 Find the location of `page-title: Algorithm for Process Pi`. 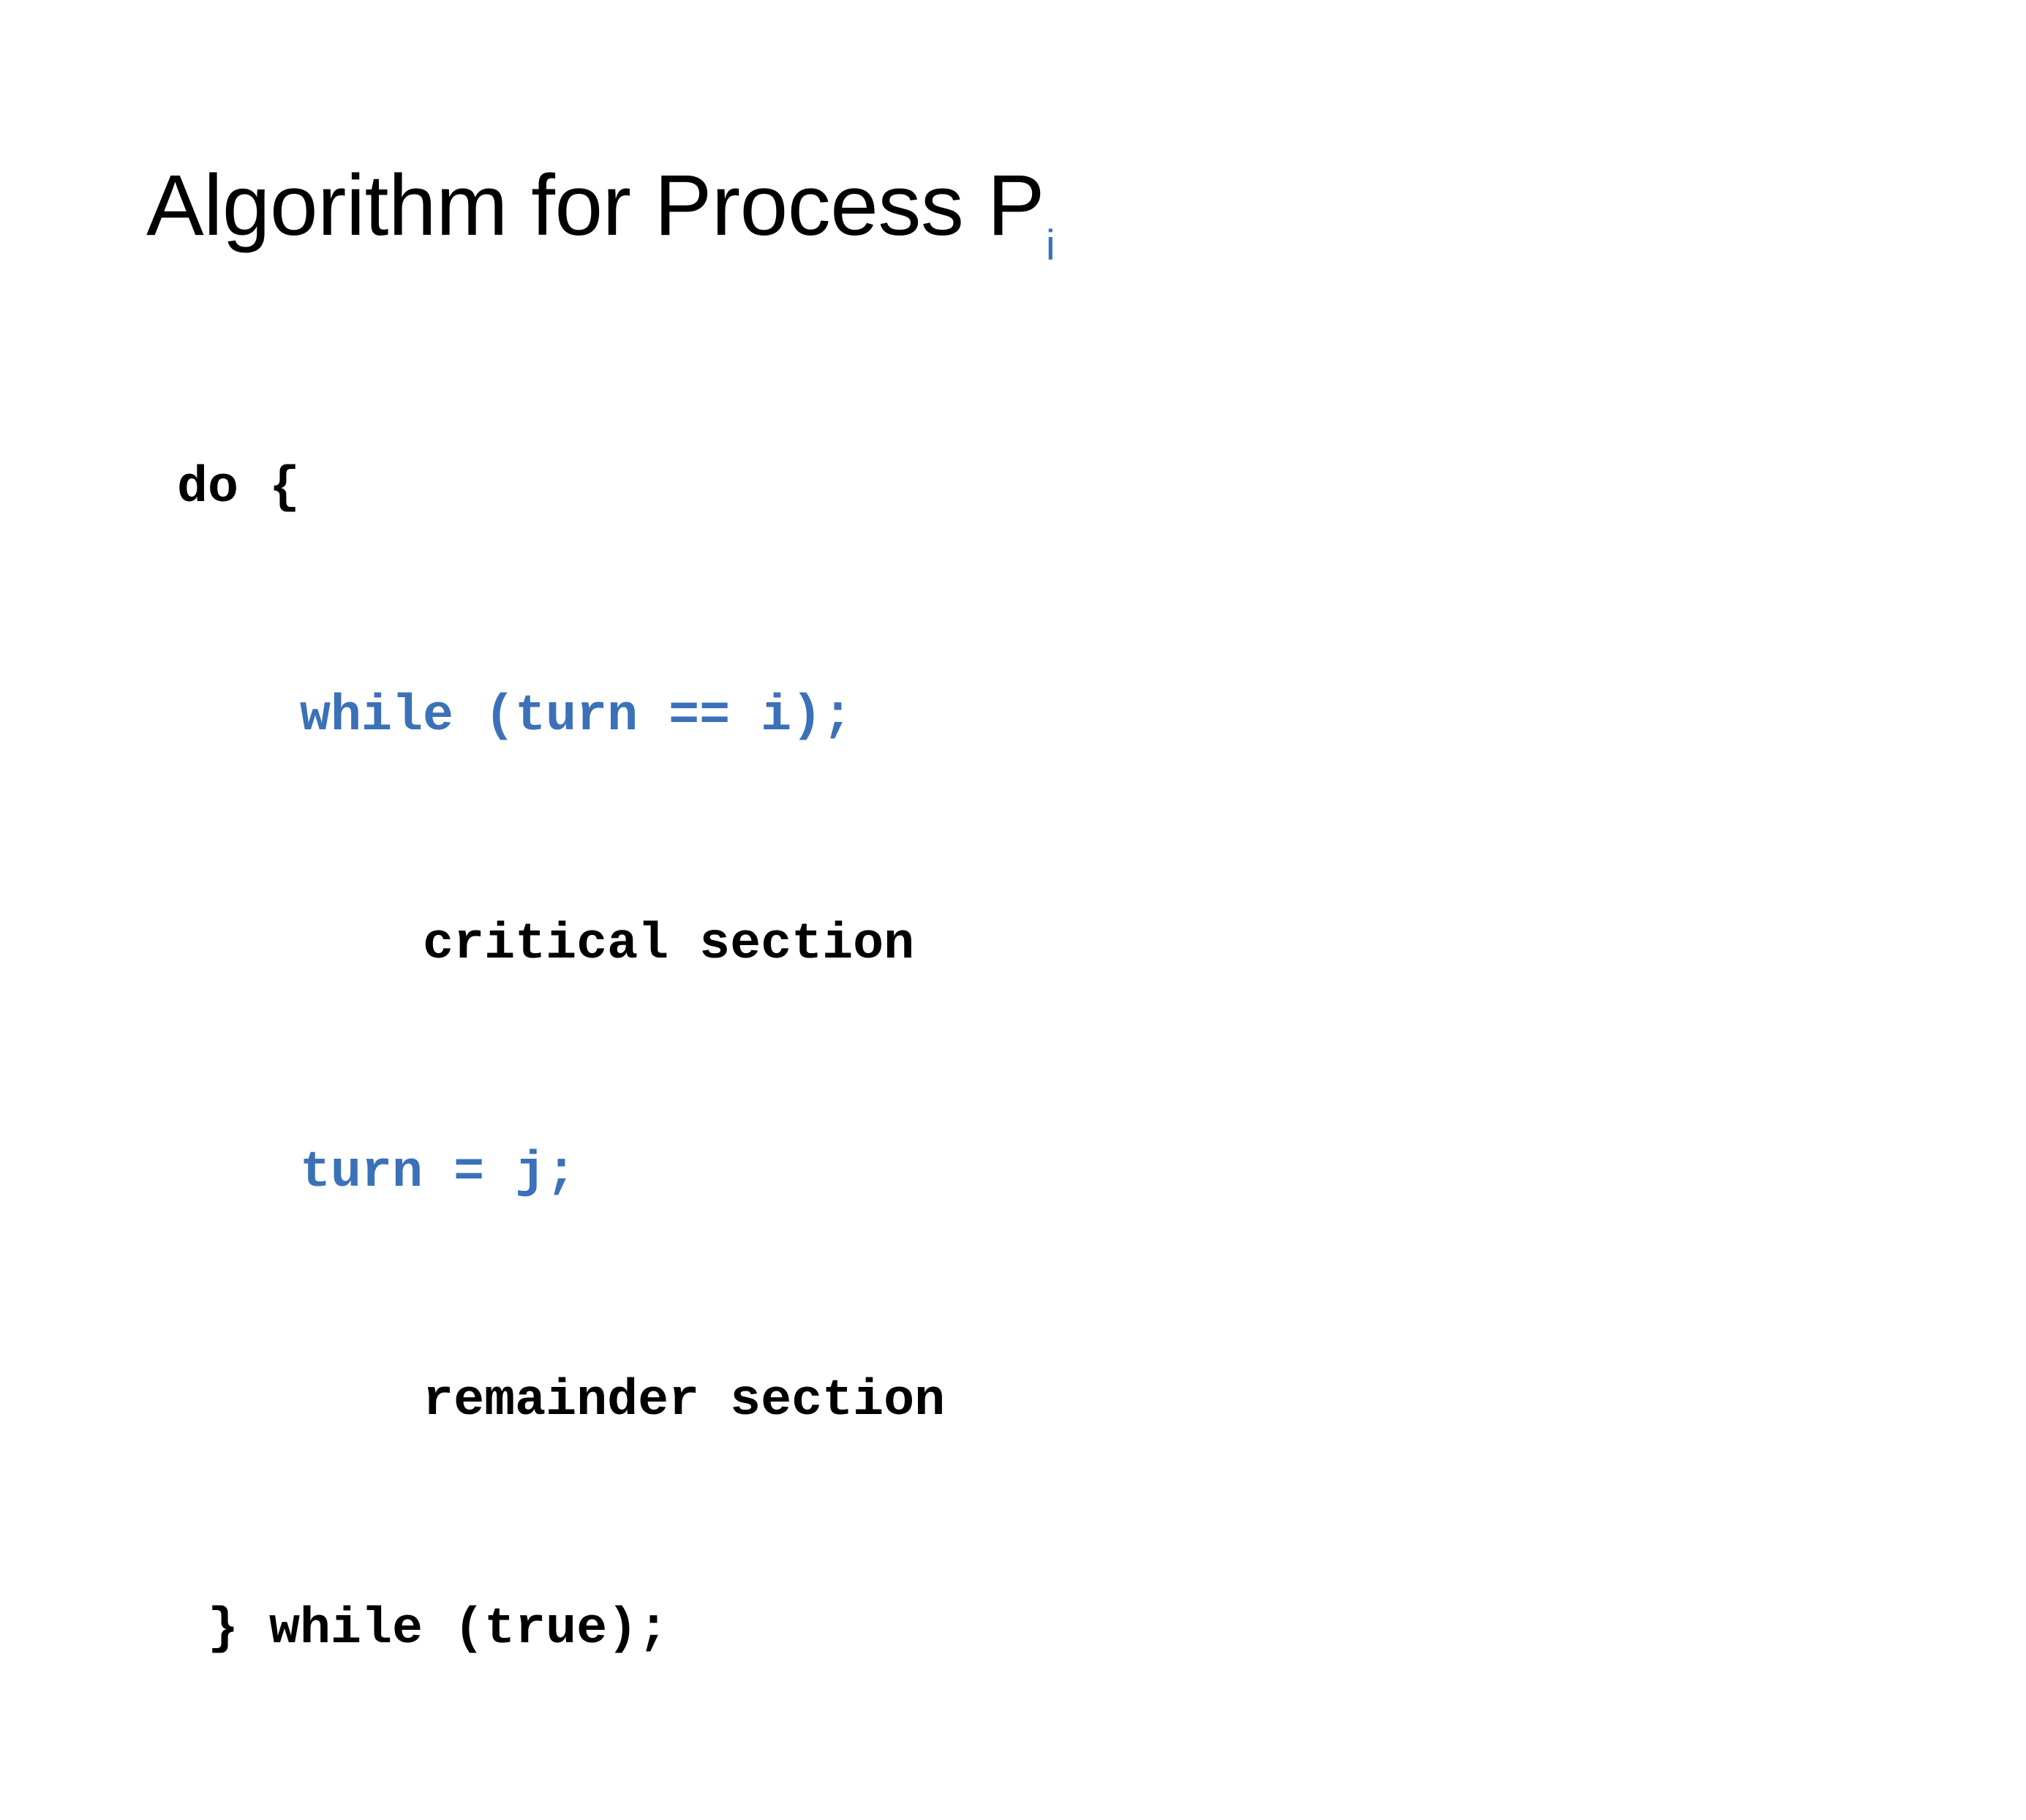

page-title: Algorithm for Process Pi is located at coordinates (1024, 211).